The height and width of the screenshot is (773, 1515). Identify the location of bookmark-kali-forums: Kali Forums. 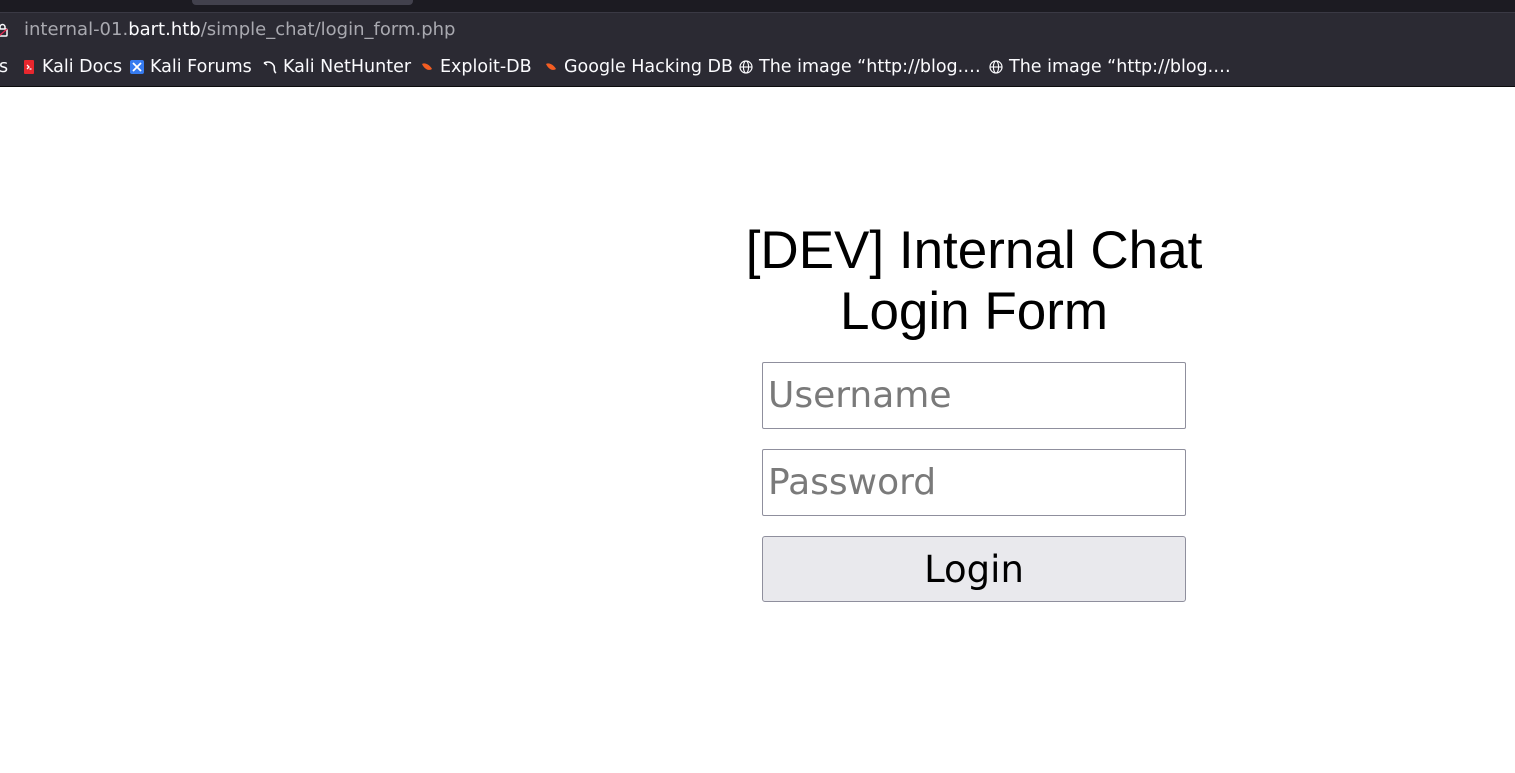
(191, 67).